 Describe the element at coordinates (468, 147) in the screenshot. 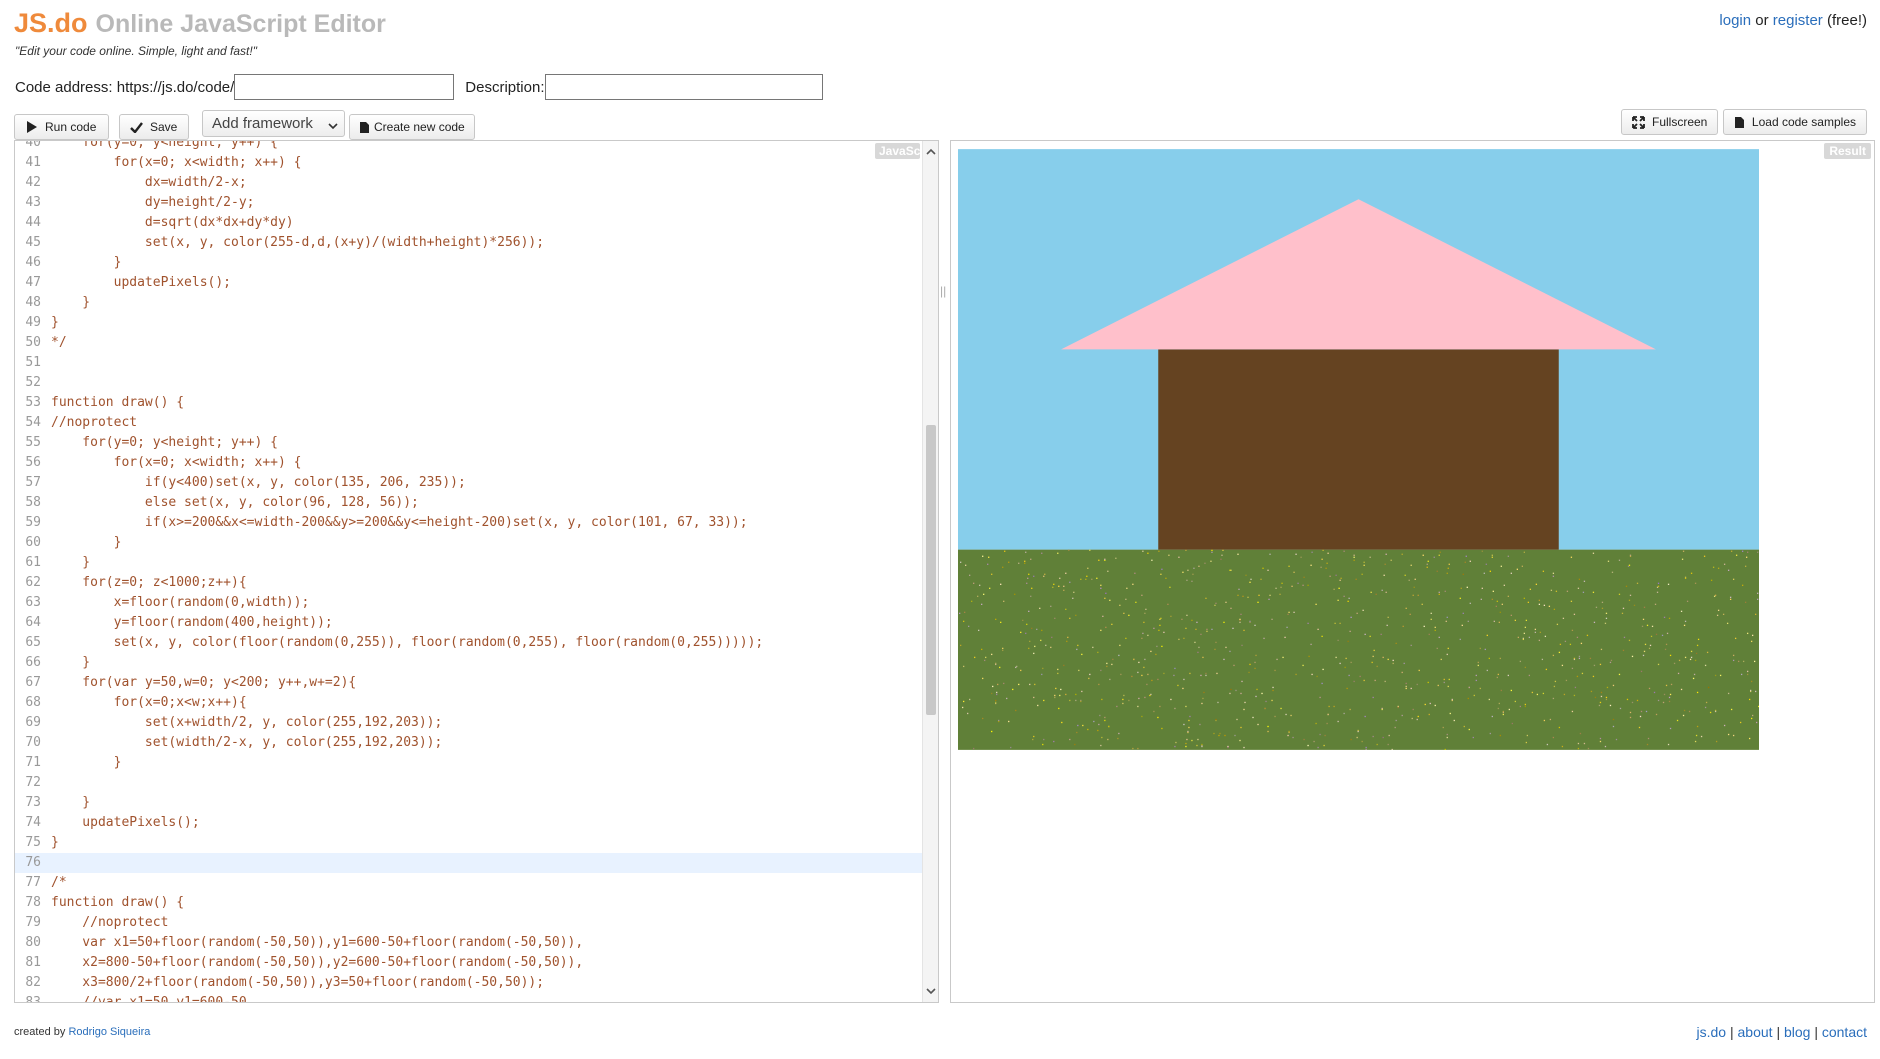

I see `code-line: 40 for(y=0; y<height; y++) {` at that location.